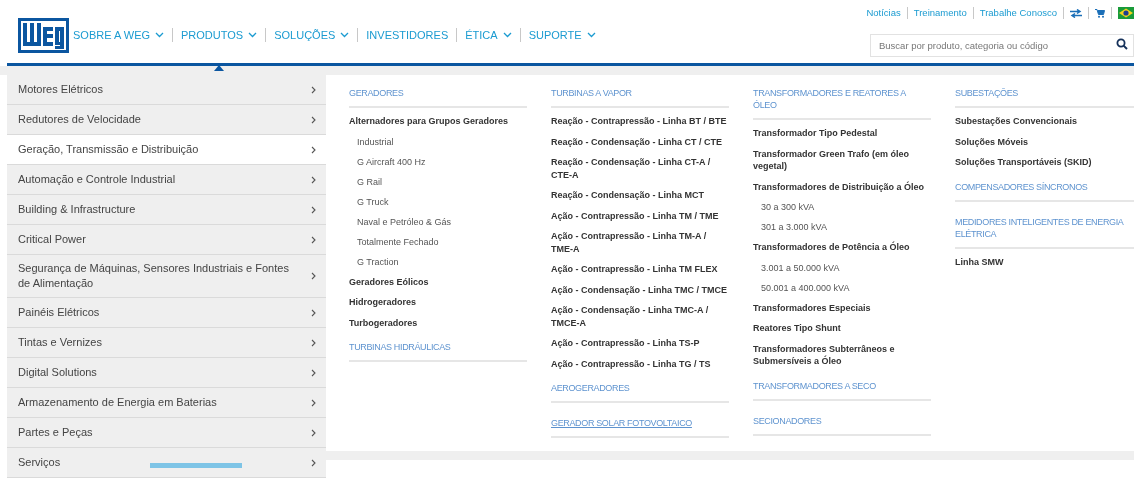 The width and height of the screenshot is (1134, 478). I want to click on menu-link: Ação - Contrapressão - Linha TG / TS, so click(640, 363).